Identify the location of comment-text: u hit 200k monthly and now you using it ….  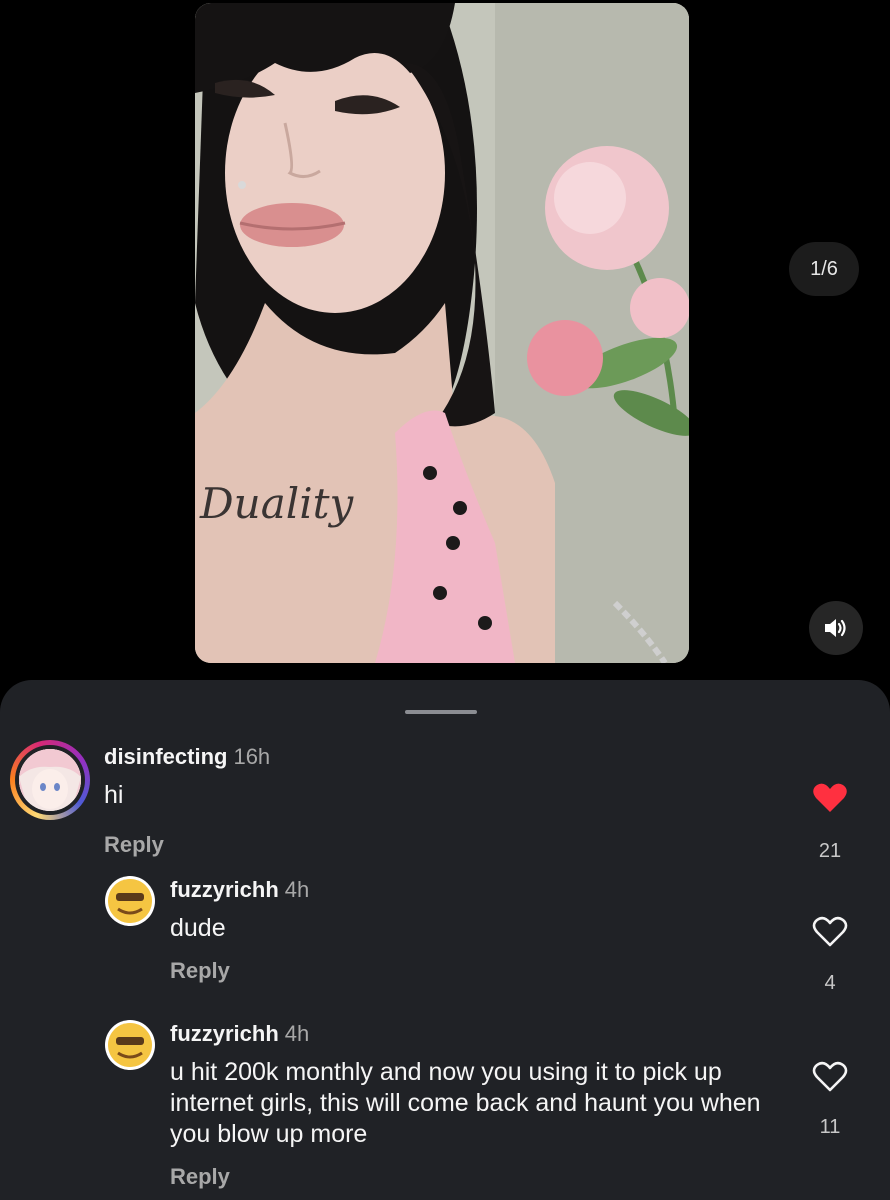
(465, 1103).